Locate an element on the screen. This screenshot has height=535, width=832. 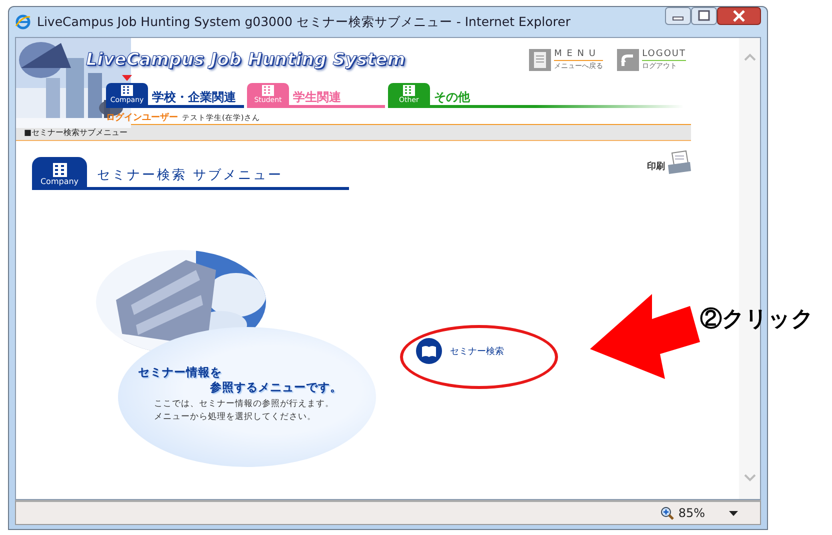
menu-link: M E N U is located at coordinates (579, 54).